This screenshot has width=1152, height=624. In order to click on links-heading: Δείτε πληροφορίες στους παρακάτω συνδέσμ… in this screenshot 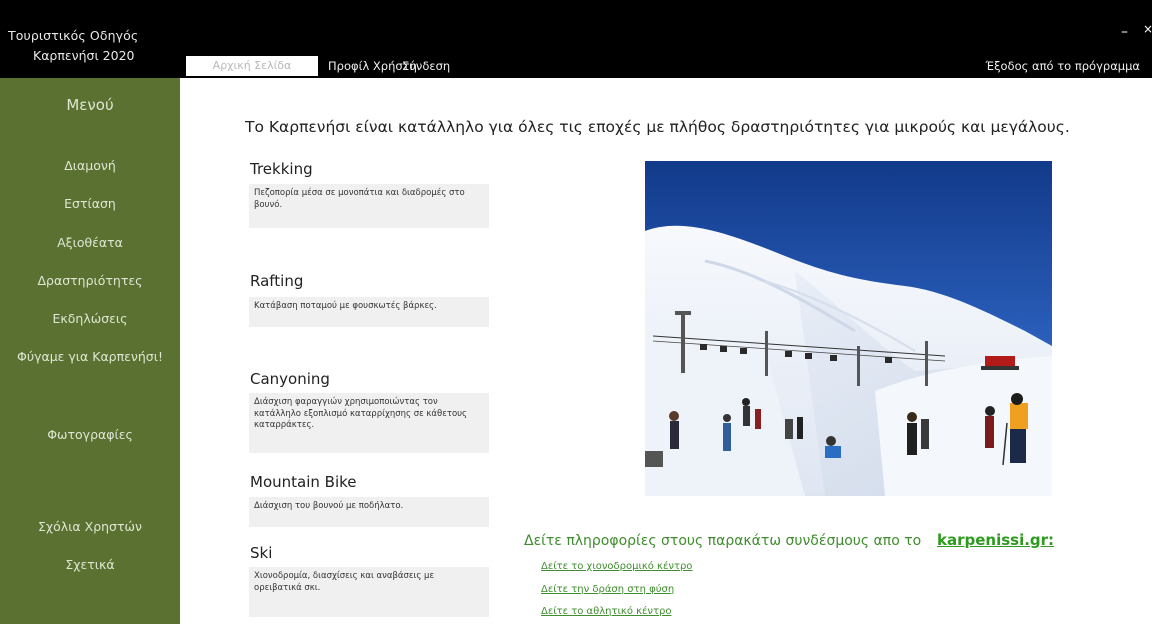, I will do `click(723, 541)`.